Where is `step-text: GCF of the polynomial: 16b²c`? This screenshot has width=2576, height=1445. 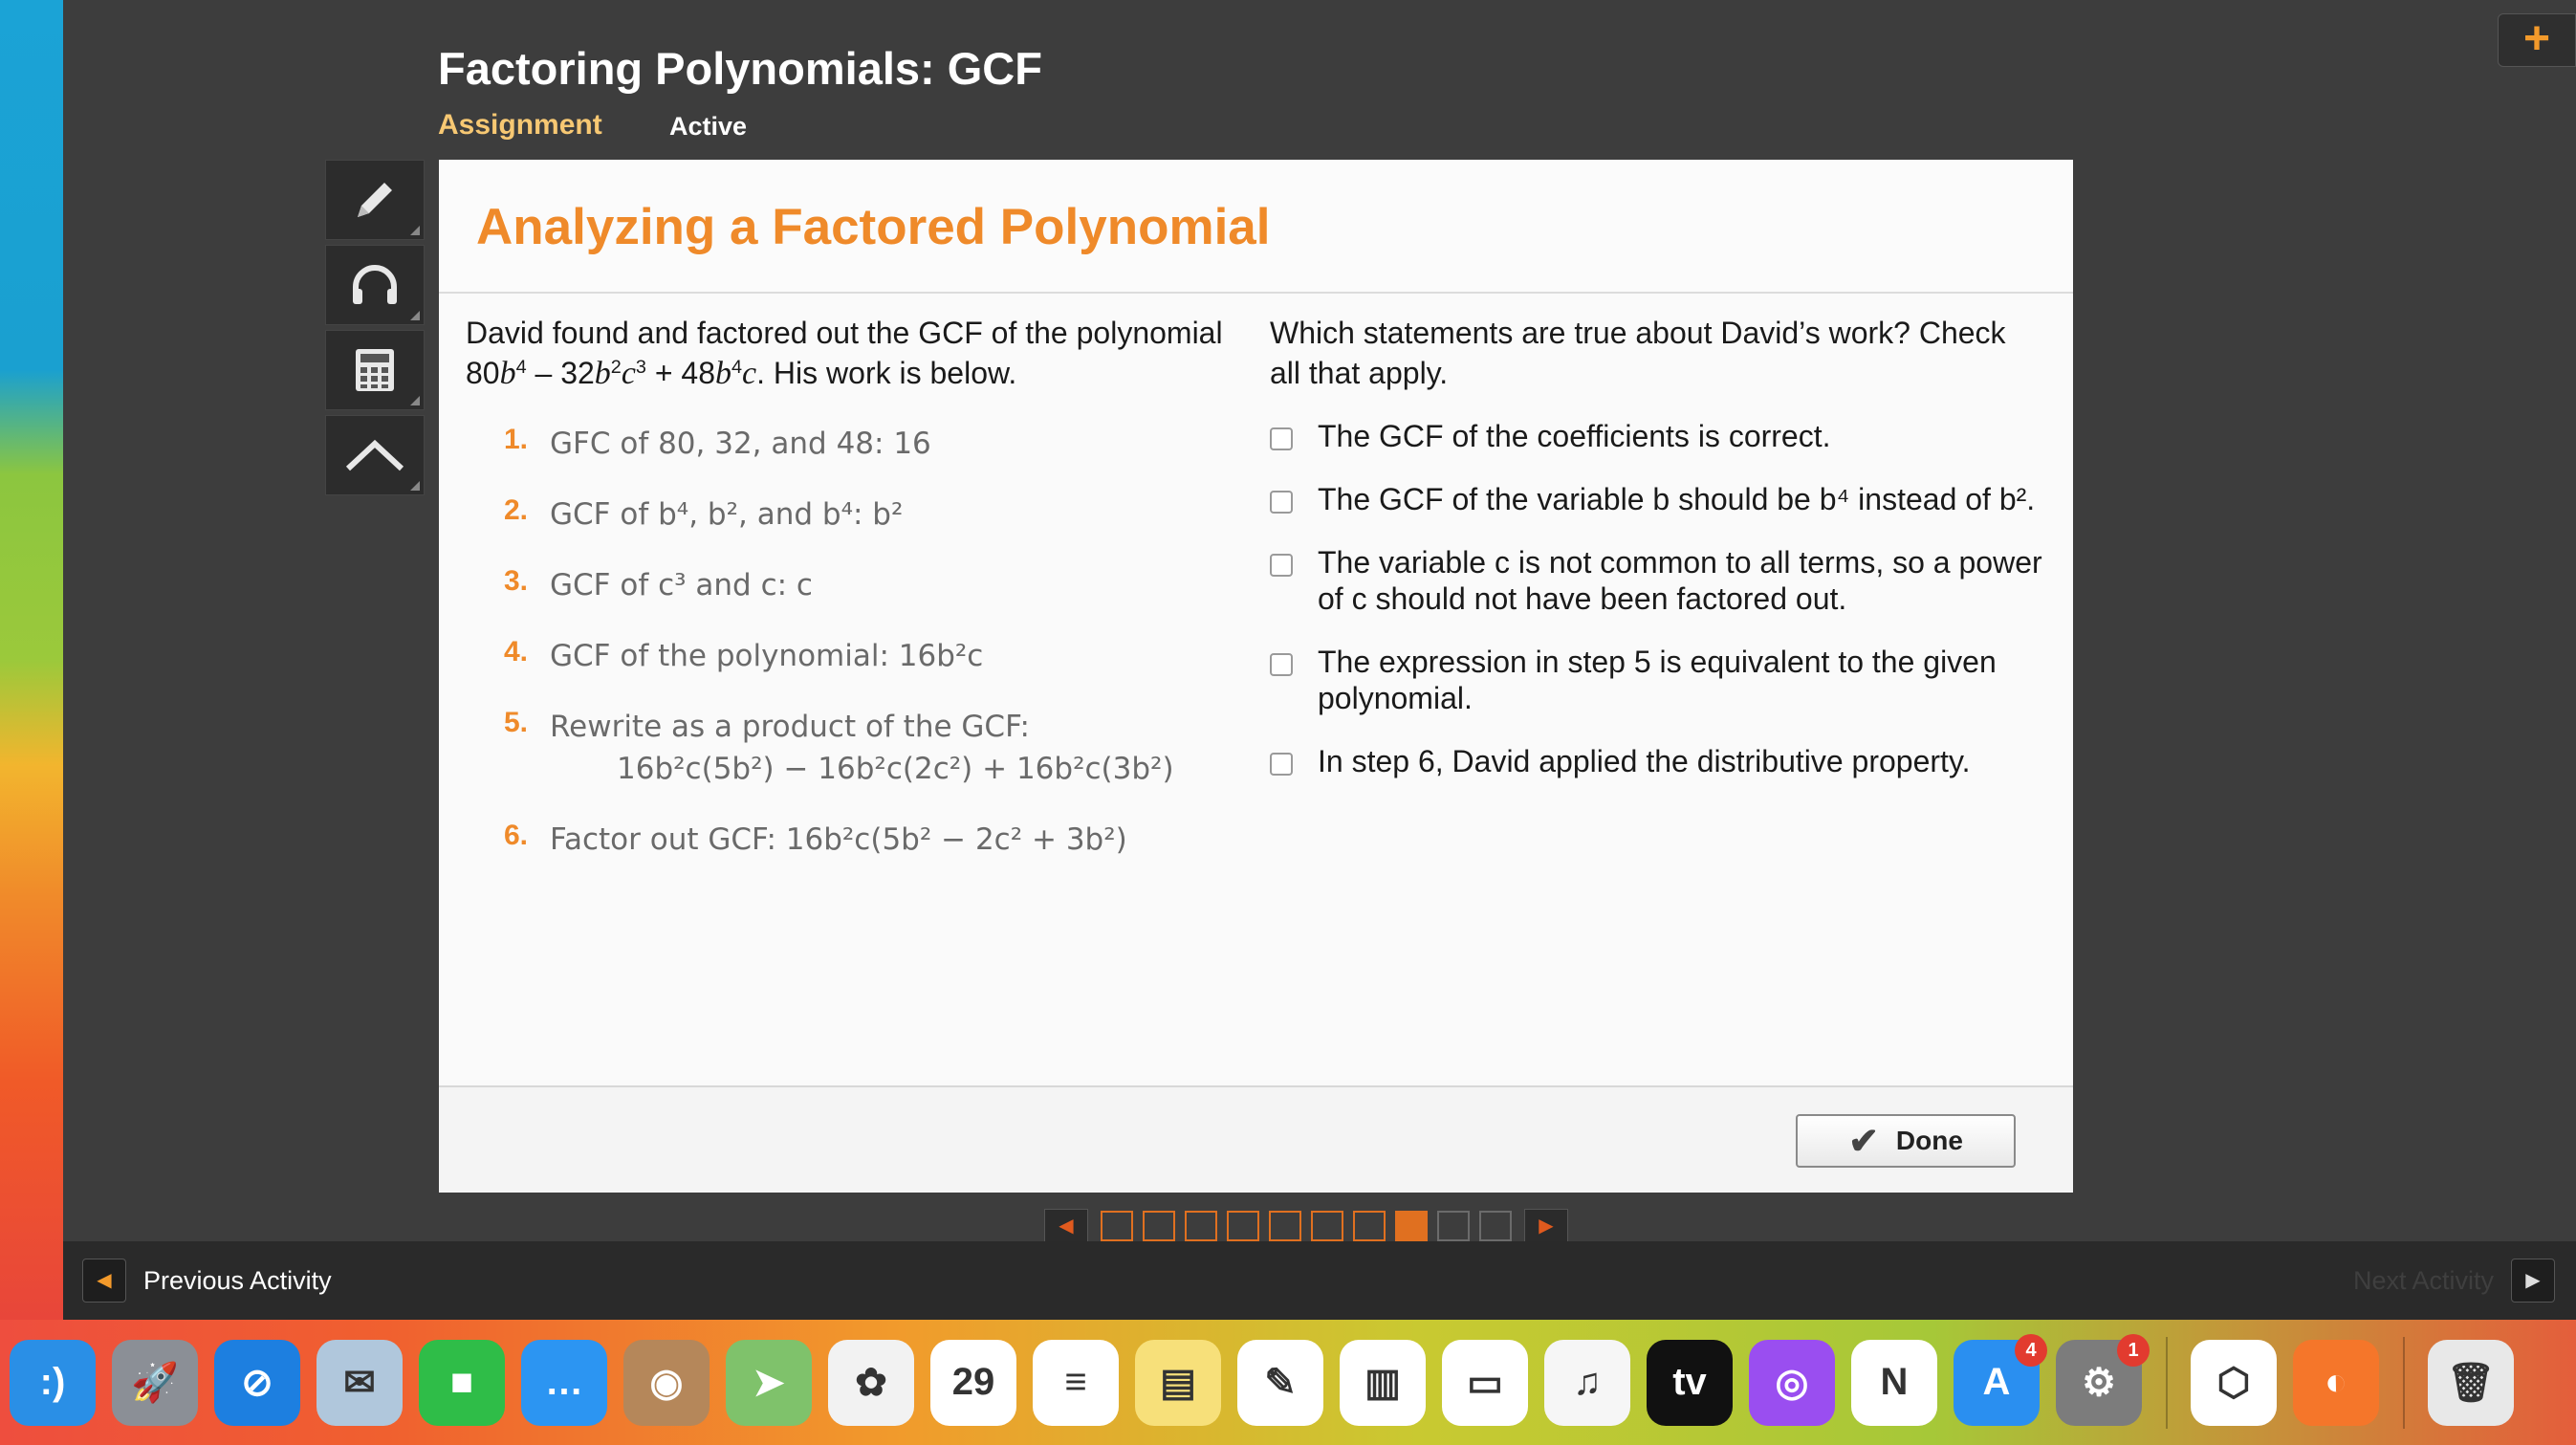
step-text: GCF of the polynomial: 16b²c is located at coordinates (767, 656).